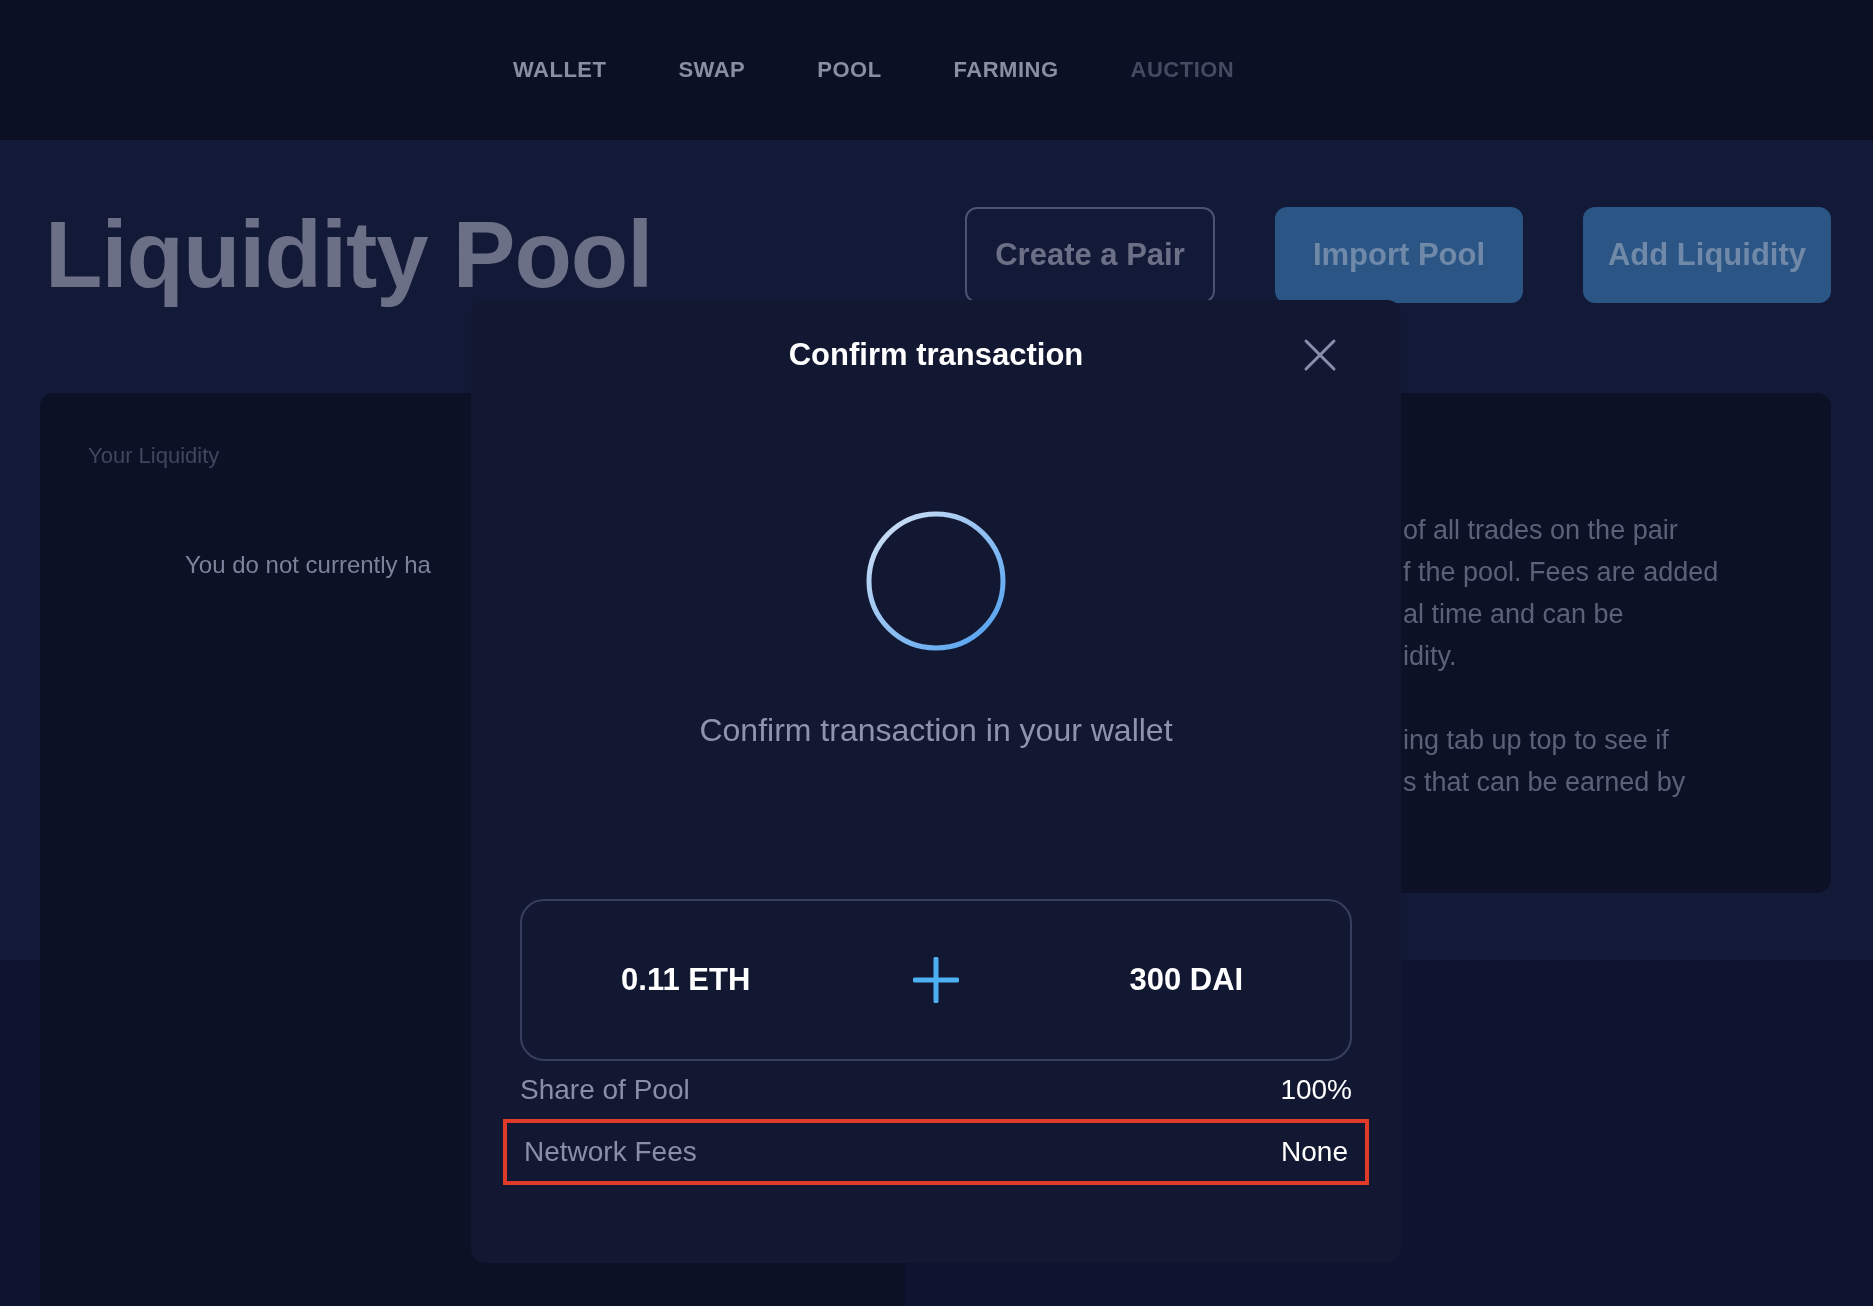 The image size is (1873, 1306). I want to click on empty-message: You do not currently ha, so click(308, 565).